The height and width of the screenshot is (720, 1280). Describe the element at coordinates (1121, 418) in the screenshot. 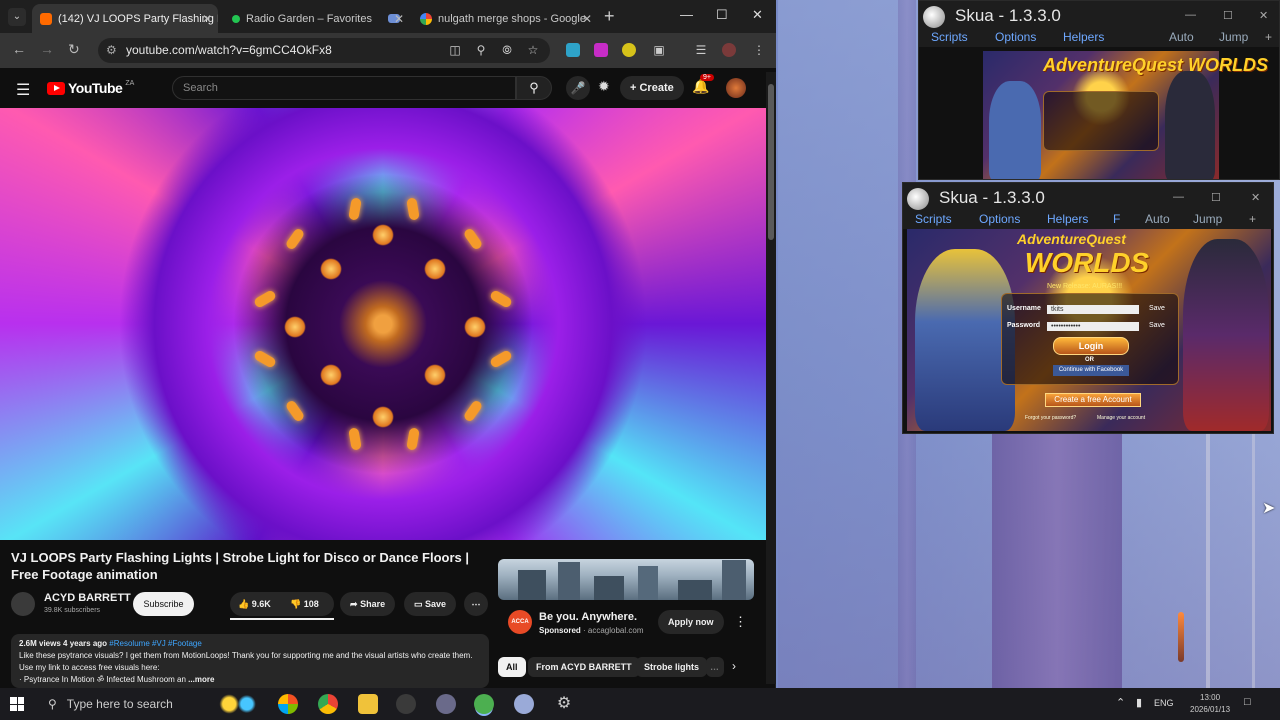

I see `manage-account-link: Manage your account` at that location.